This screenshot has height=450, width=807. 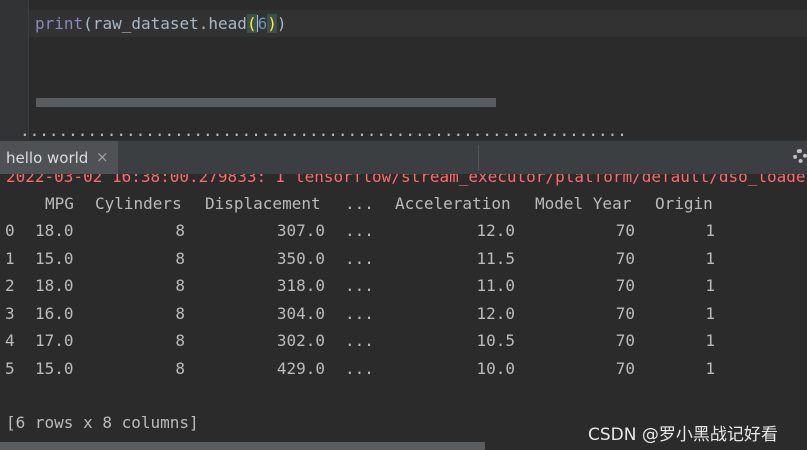 I want to click on column-header: Displacement, so click(x=263, y=203).